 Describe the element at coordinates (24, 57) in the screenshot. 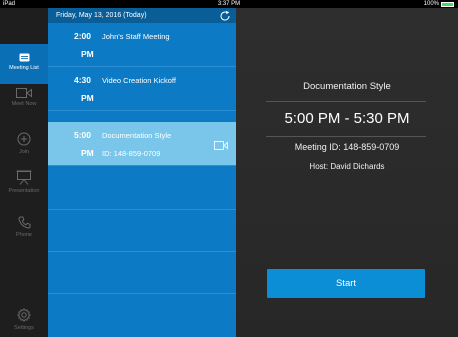

I see `meeting-list-icon` at that location.